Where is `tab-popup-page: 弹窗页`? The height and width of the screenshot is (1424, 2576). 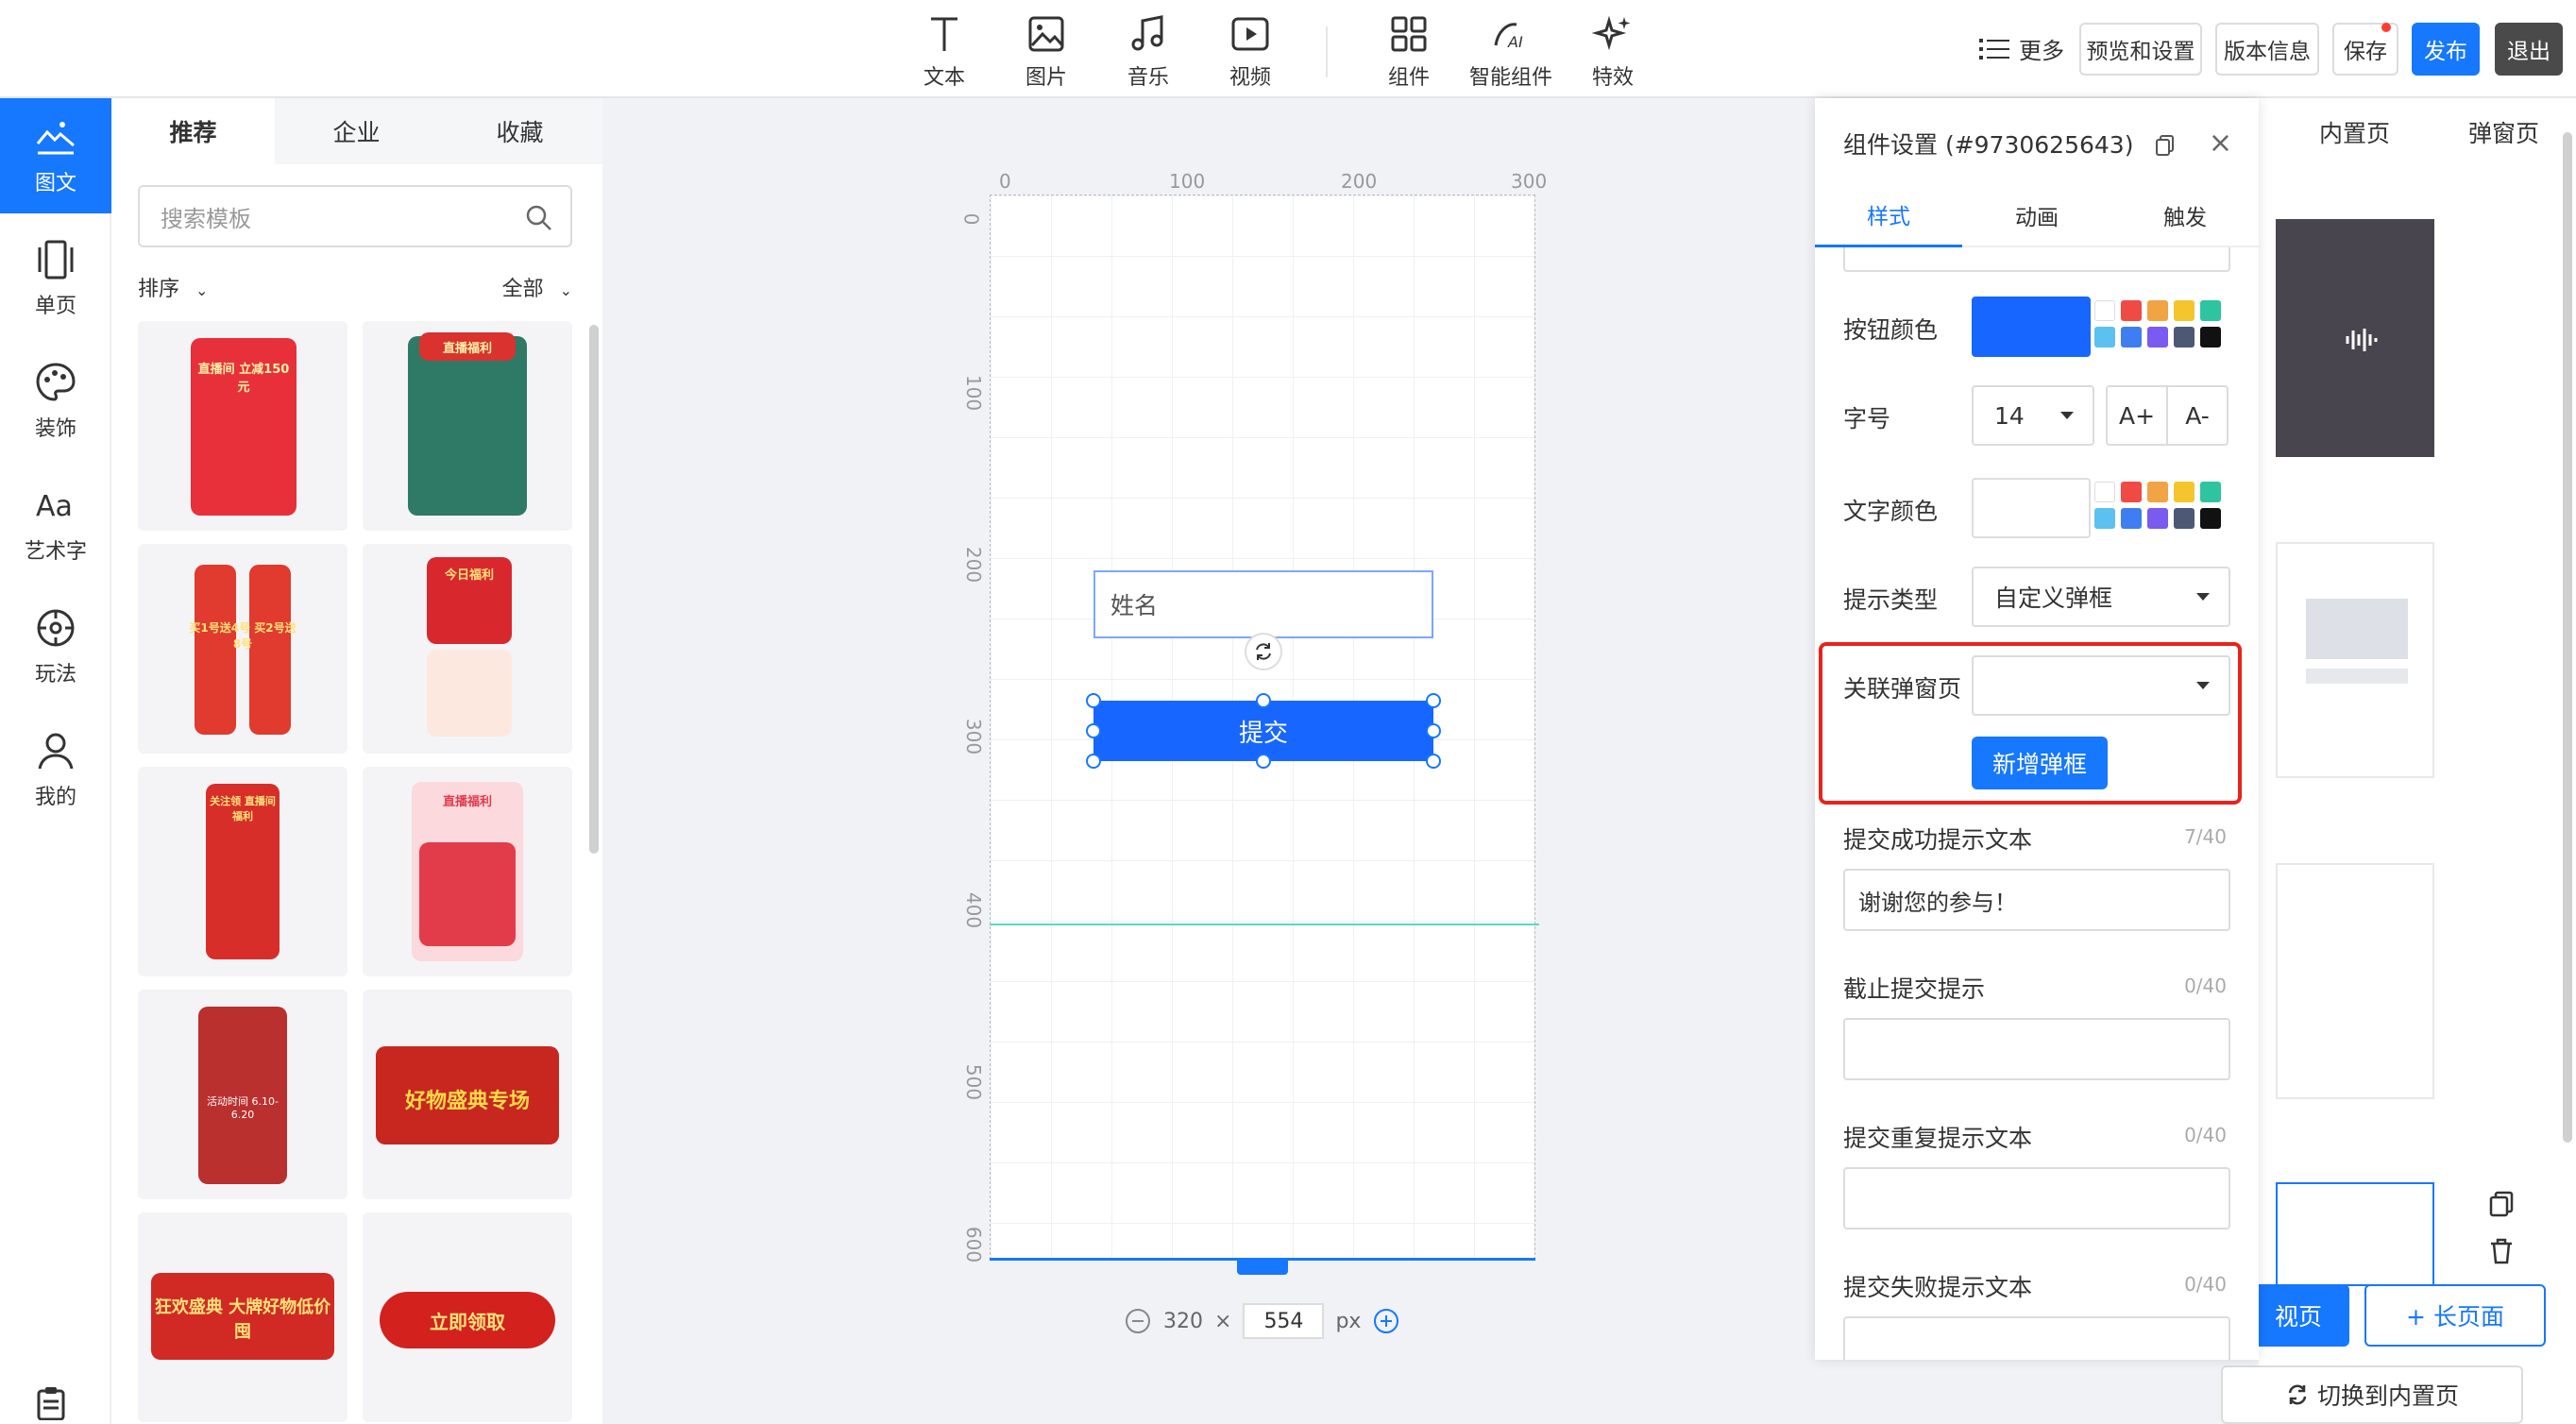 tab-popup-page: 弹窗页 is located at coordinates (2503, 132).